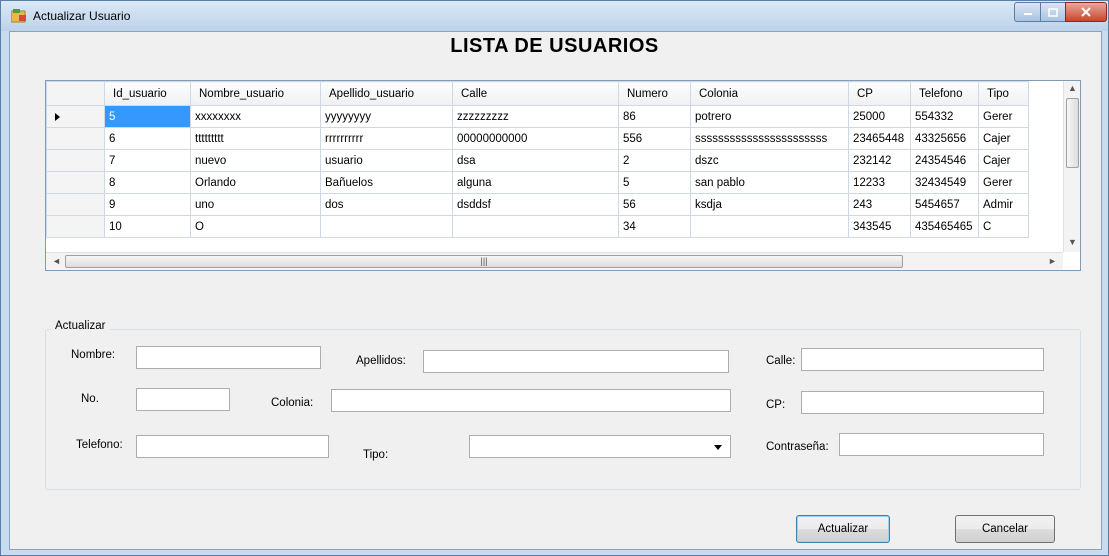 The width and height of the screenshot is (1109, 556). What do you see at coordinates (879, 93) in the screenshot?
I see `column-header: CP` at bounding box center [879, 93].